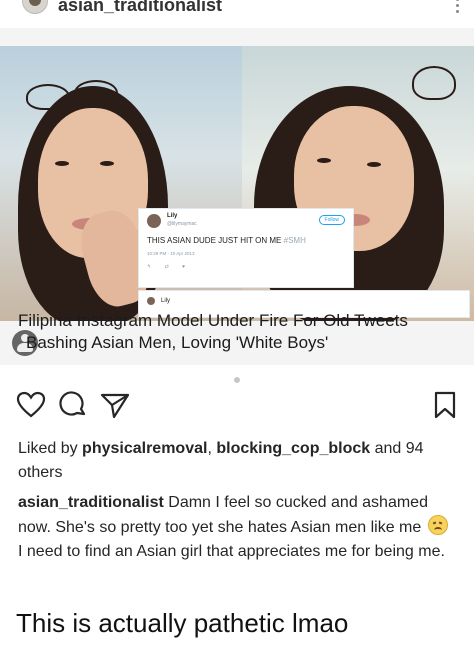 This screenshot has height=655, width=474. I want to click on tweet-reply-name: Lily, so click(166, 301).